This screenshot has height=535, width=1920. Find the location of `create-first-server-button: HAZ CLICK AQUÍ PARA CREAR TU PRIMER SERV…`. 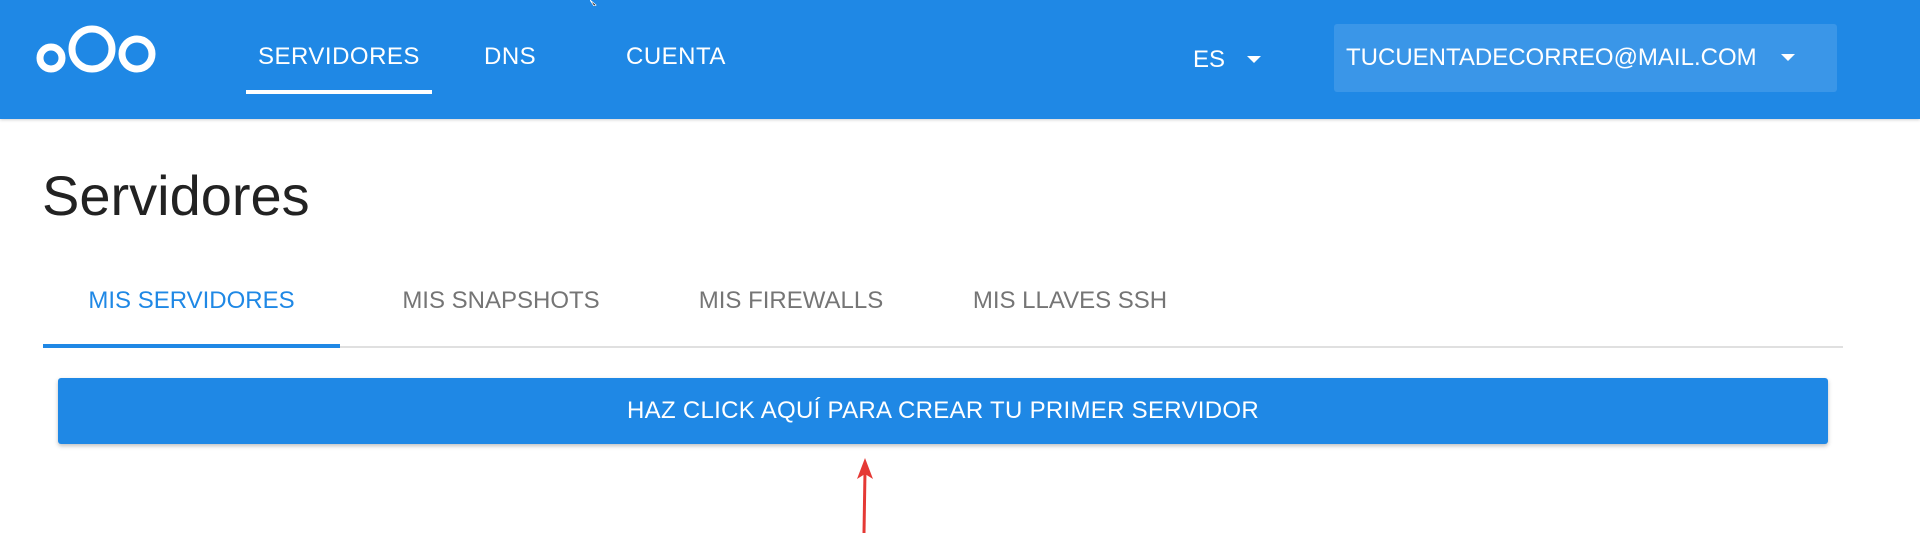

create-first-server-button: HAZ CLICK AQUÍ PARA CREAR TU PRIMER SERV… is located at coordinates (943, 411).